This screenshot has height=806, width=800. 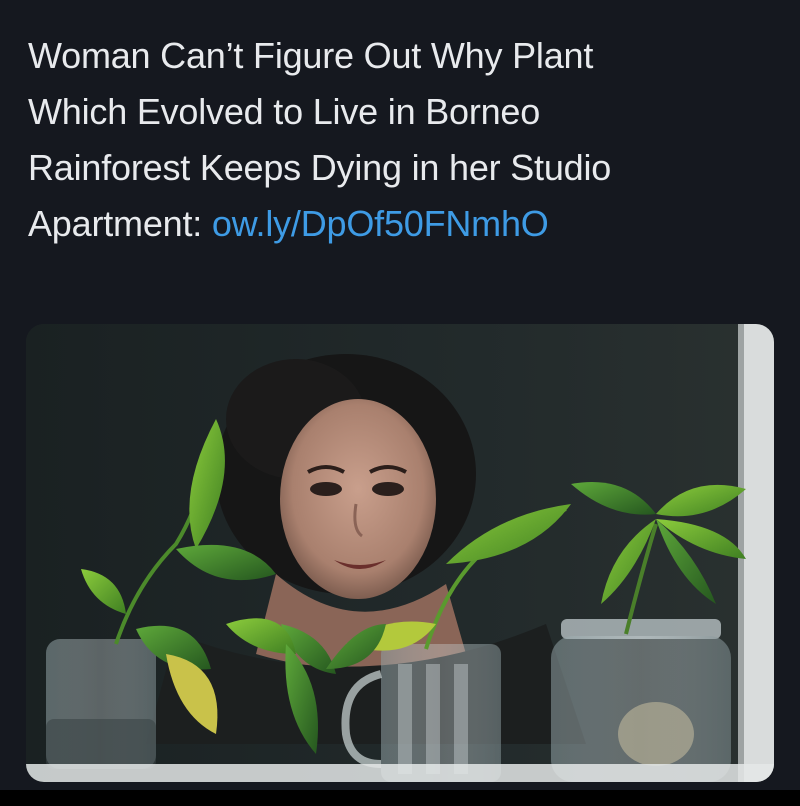 I want to click on jar-right, so click(x=641, y=700).